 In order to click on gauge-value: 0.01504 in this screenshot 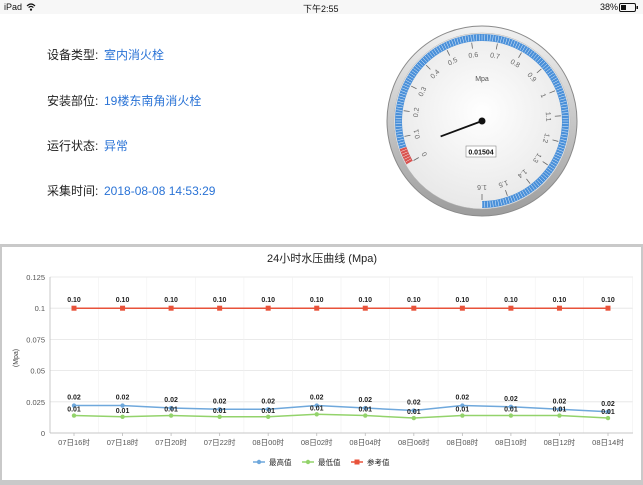, I will do `click(480, 153)`.